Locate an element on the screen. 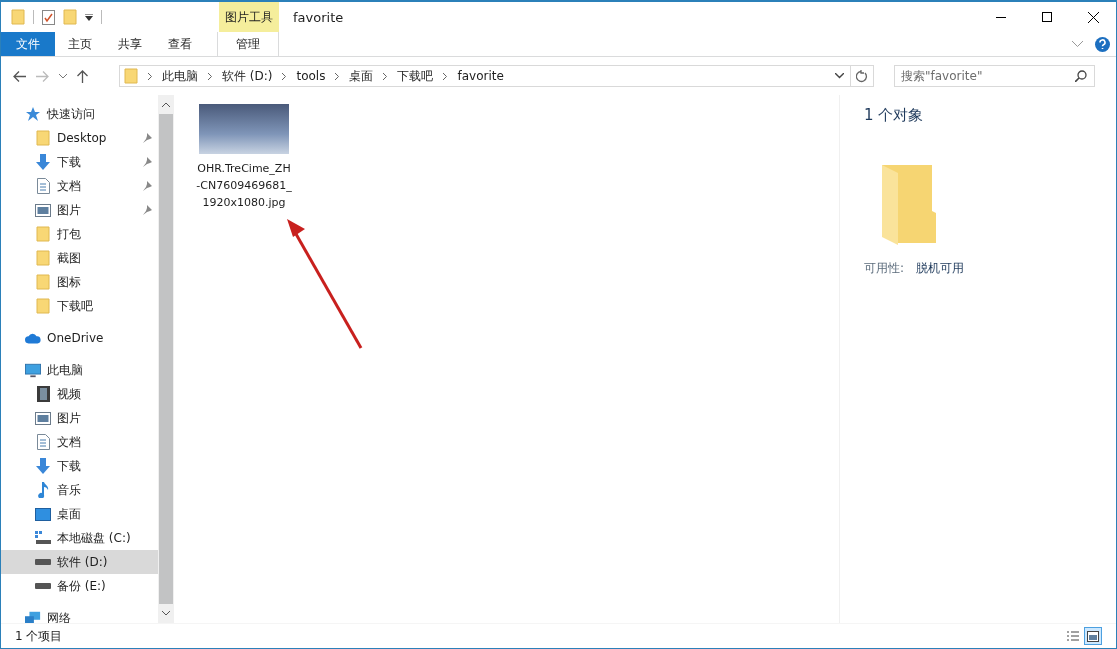 This screenshot has height=649, width=1117. dropdown-caret-icon is located at coordinates (89, 17).